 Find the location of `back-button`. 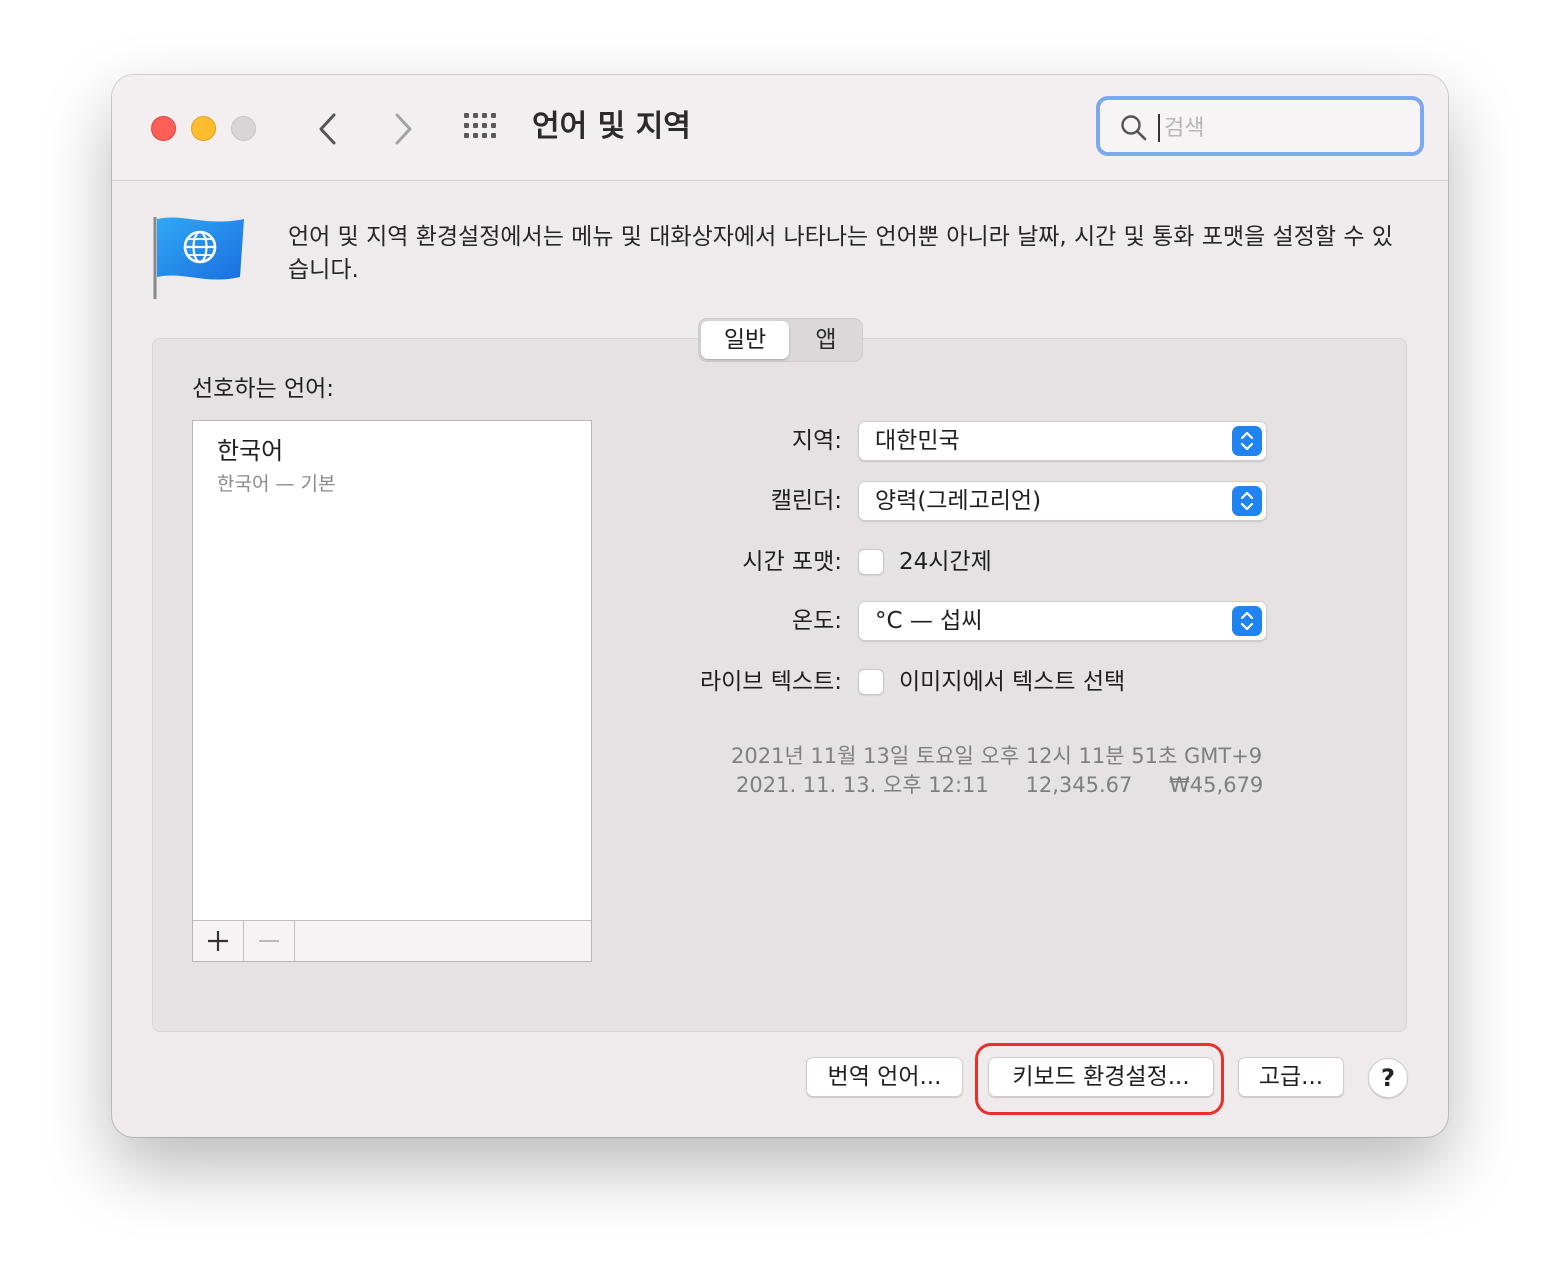

back-button is located at coordinates (328, 129).